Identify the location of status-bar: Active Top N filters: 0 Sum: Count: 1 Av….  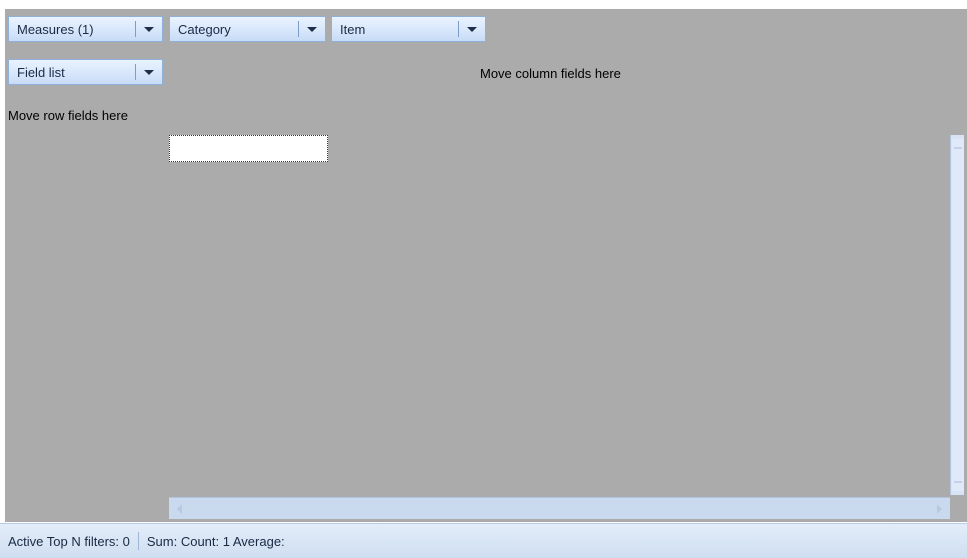
(483, 540).